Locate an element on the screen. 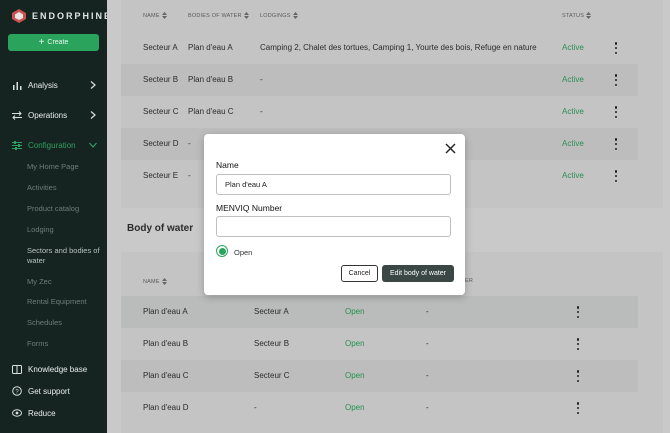 This screenshot has width=670, height=433. nav-analysis-label: Analysis is located at coordinates (43, 85).